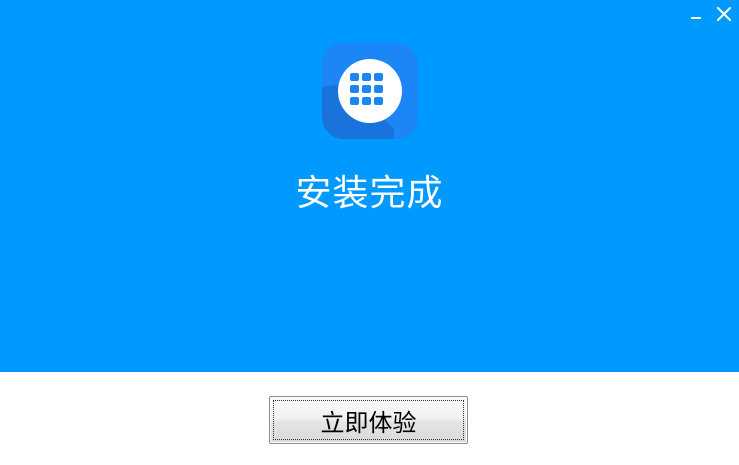 Image resolution: width=739 pixels, height=465 pixels. Describe the element at coordinates (696, 14) in the screenshot. I see `minimize-button` at that location.